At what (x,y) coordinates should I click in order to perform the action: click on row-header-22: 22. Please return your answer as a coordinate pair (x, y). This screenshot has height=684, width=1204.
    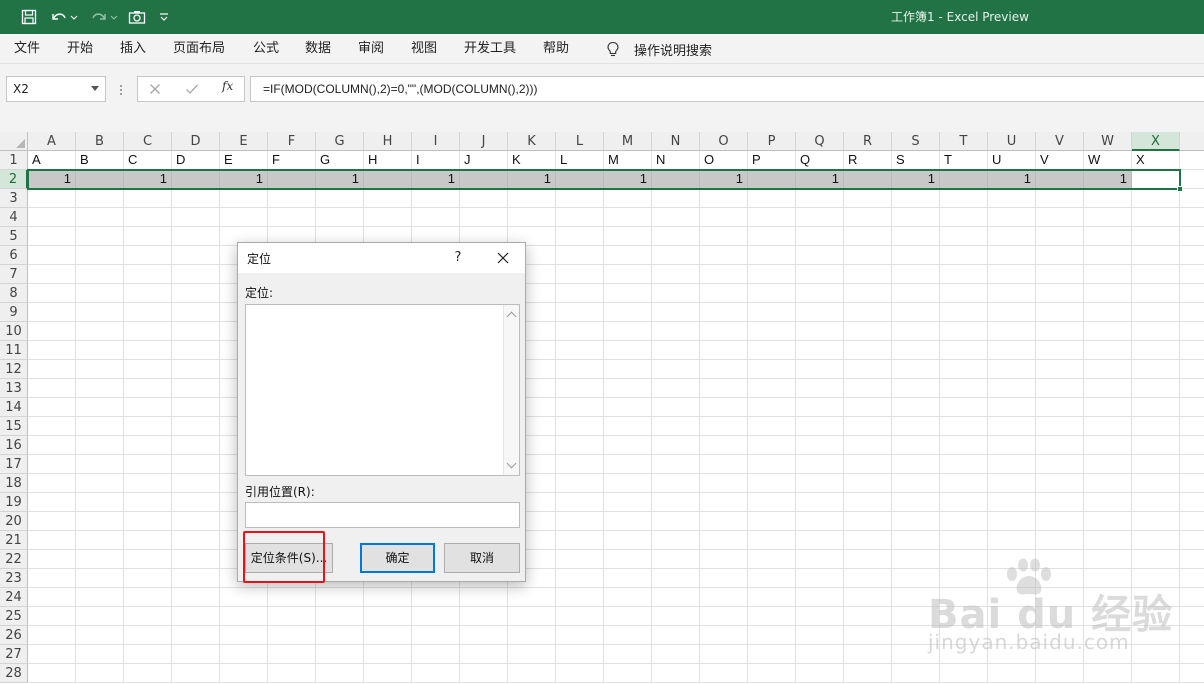
    Looking at the image, I should click on (14, 559).